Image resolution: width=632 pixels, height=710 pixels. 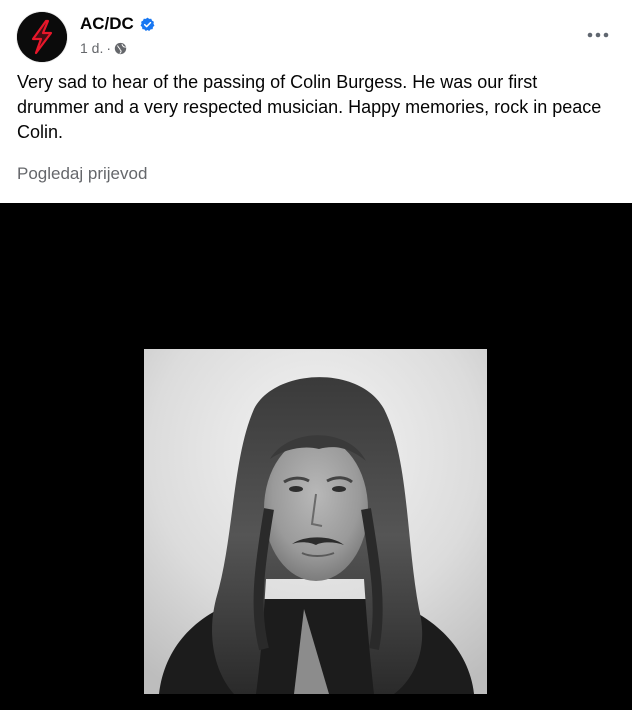 I want to click on page-avatar, so click(x=42, y=37).